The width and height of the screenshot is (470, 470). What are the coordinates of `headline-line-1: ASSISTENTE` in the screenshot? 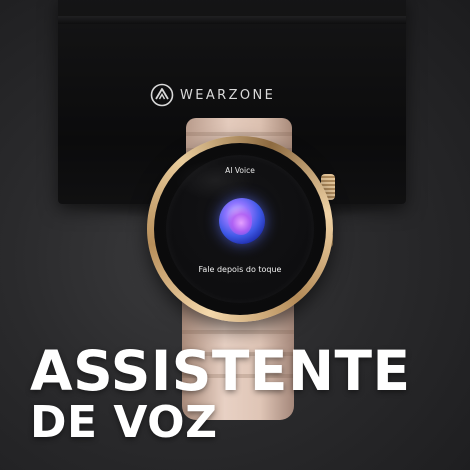 It's located at (220, 371).